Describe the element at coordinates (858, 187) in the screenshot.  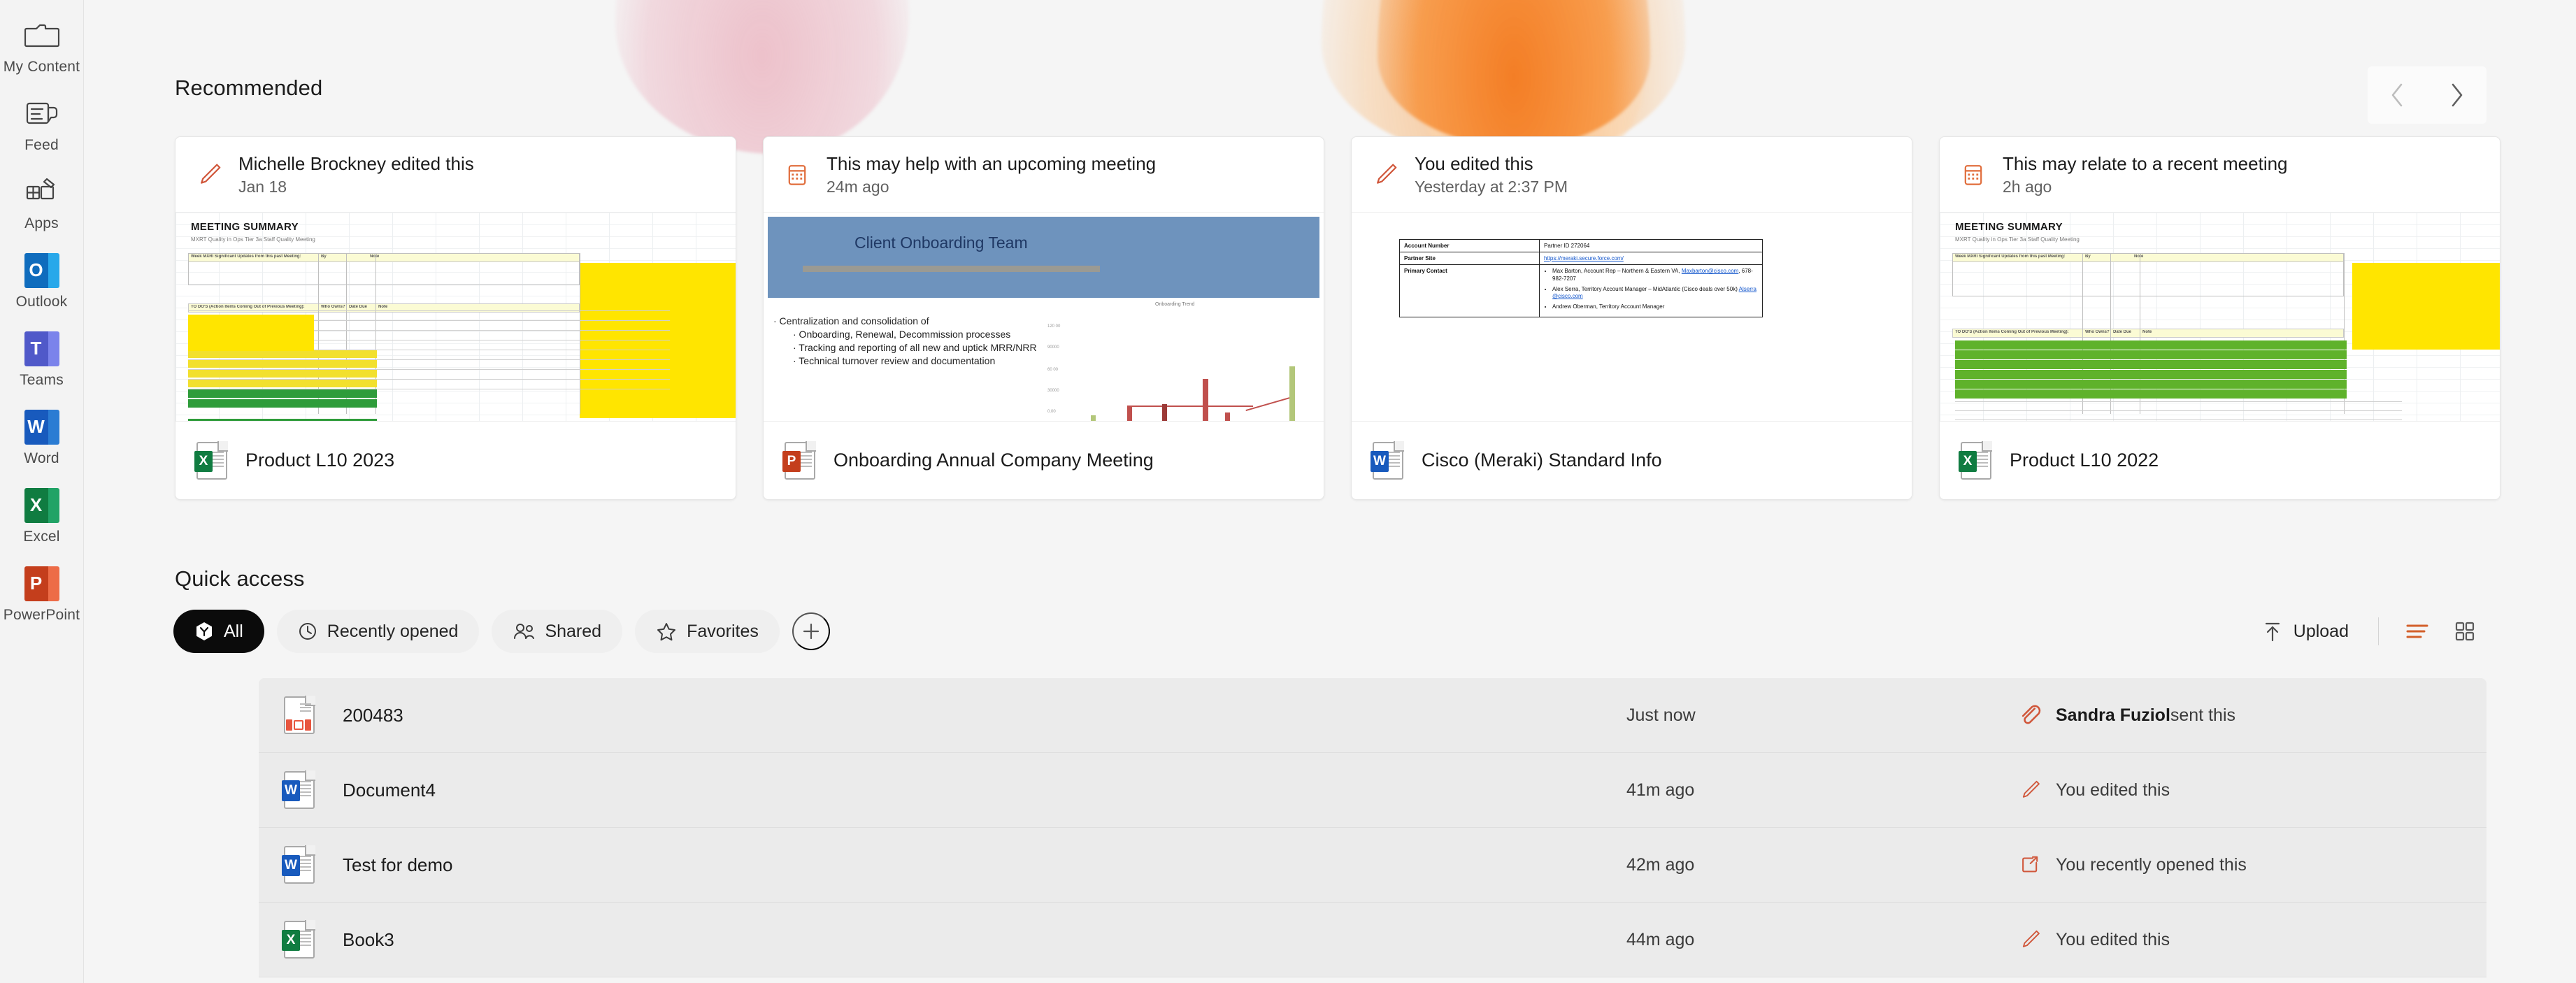
I see `card-timestamp: 24m ago` at that location.